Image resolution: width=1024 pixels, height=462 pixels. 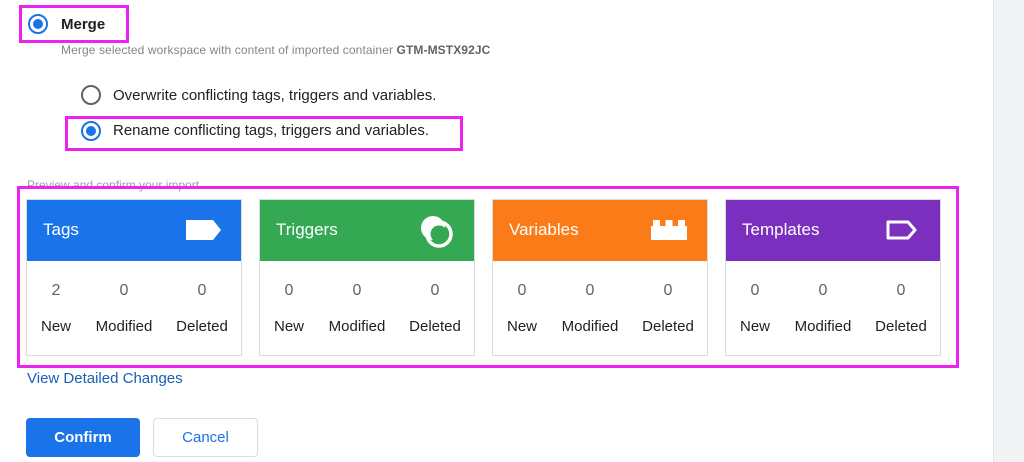 I want to click on variables-card-title: Variables, so click(x=544, y=229).